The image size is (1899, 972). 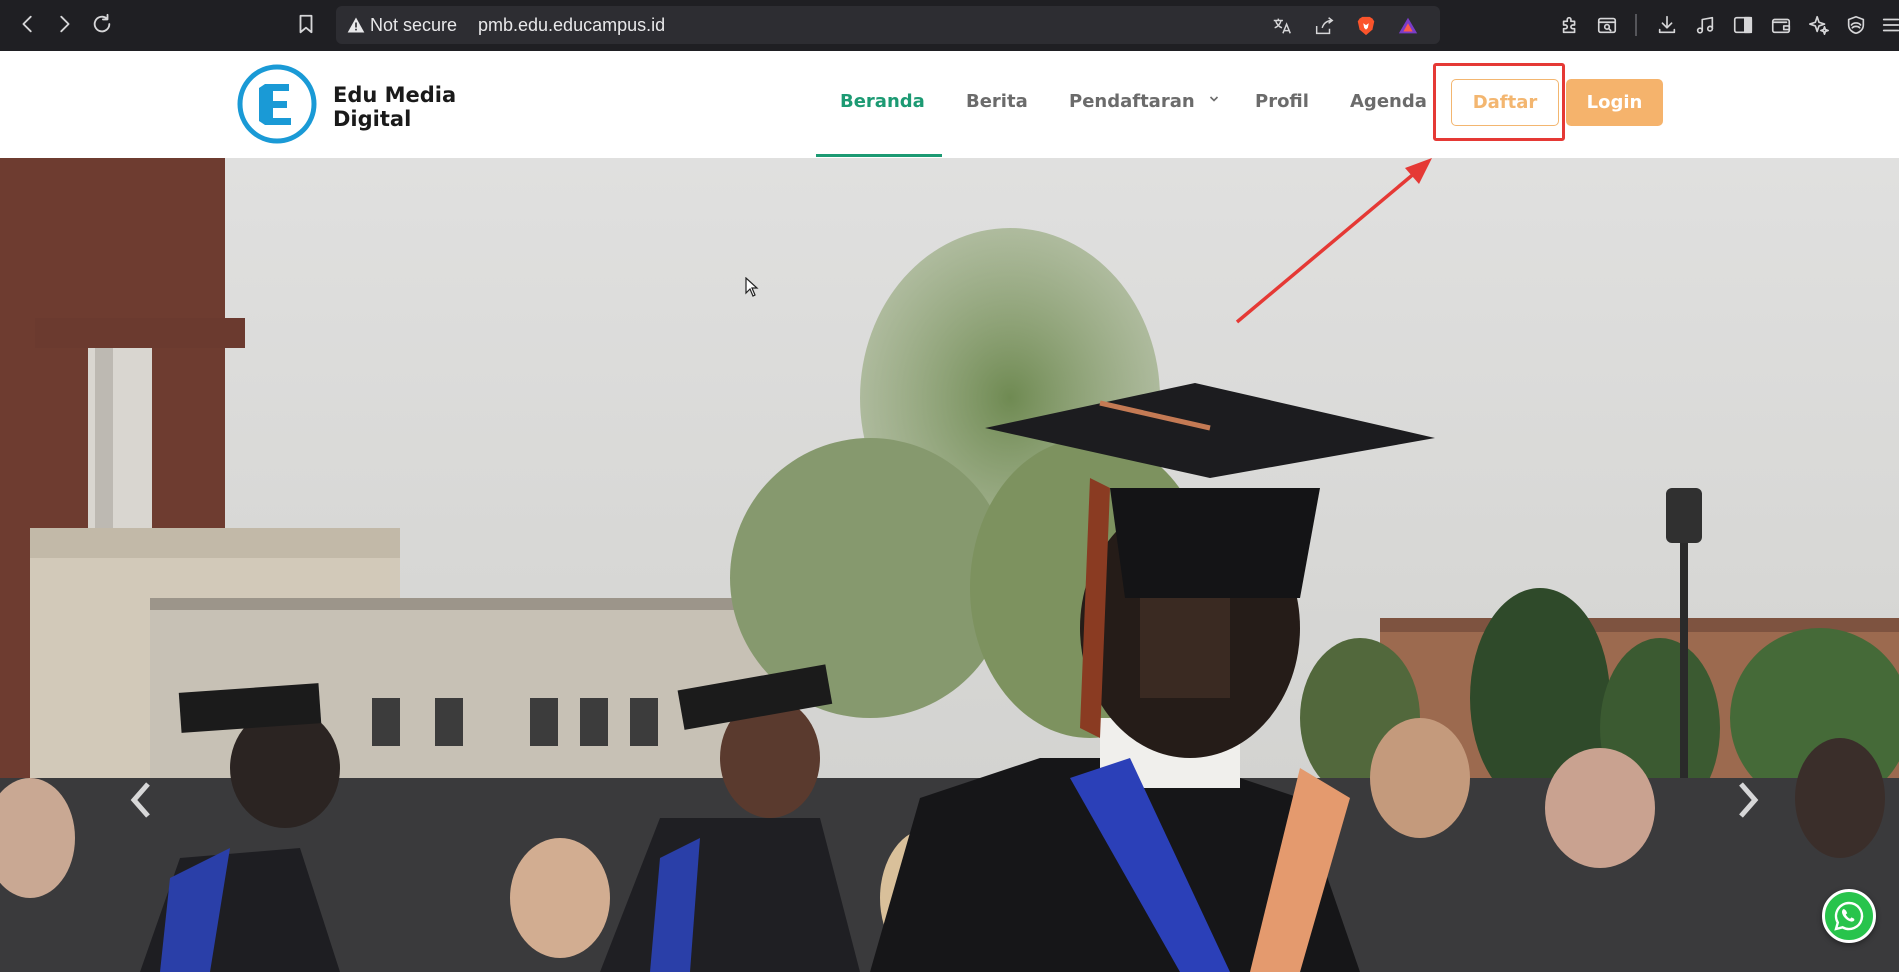 I want to click on media-icon, so click(x=1705, y=25).